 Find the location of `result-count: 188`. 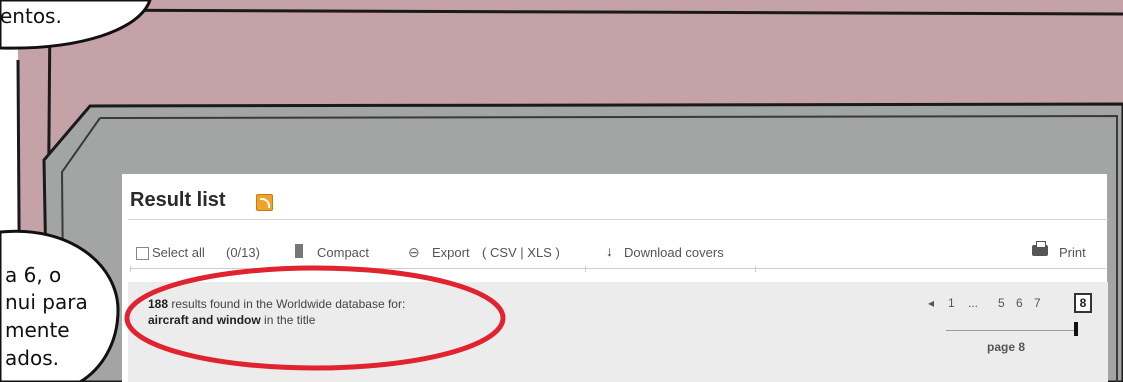

result-count: 188 is located at coordinates (158, 304).